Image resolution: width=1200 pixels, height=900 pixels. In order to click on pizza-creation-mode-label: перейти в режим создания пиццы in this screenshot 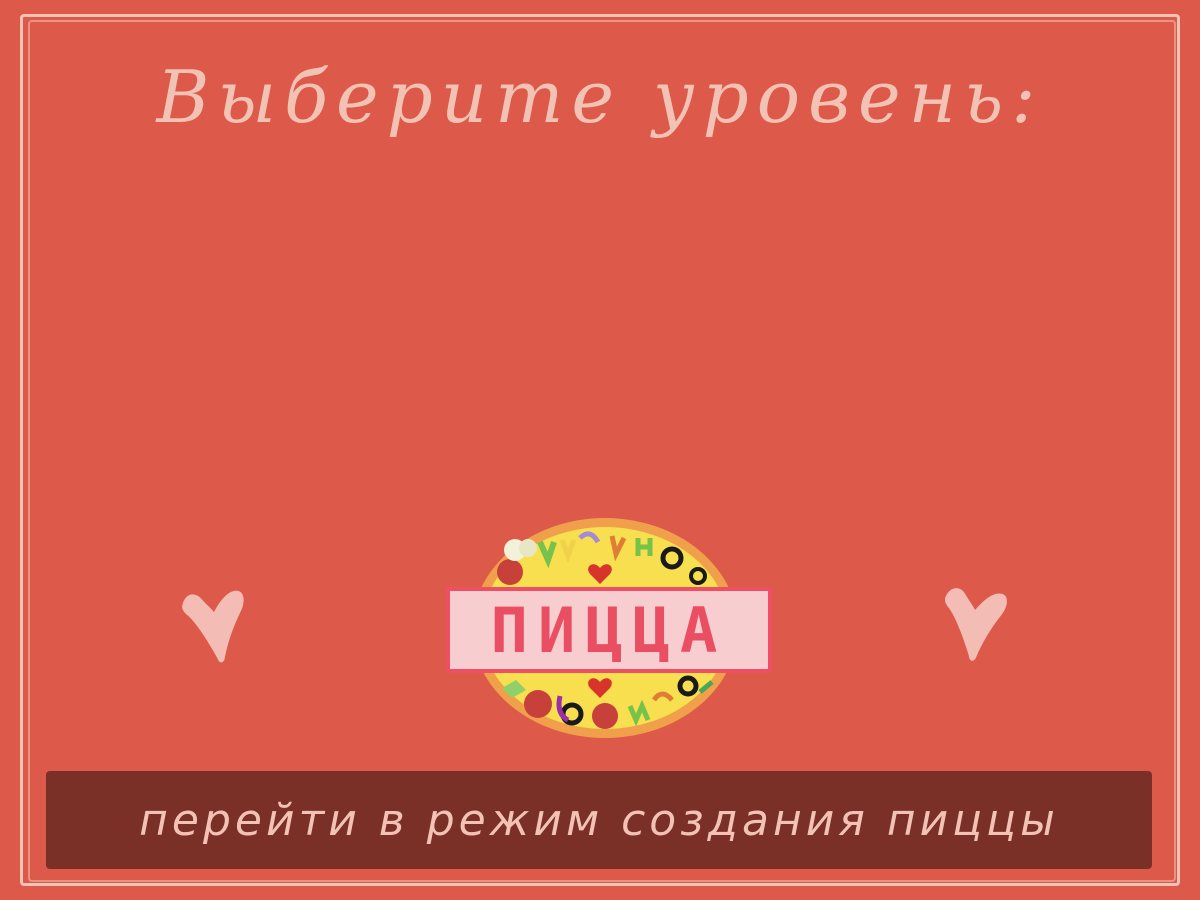, I will do `click(599, 820)`.